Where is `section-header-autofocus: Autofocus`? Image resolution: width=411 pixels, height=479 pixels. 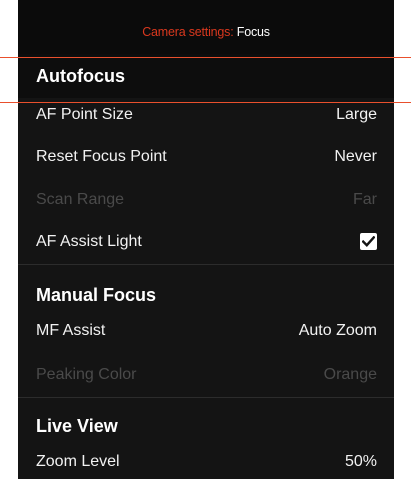 section-header-autofocus: Autofocus is located at coordinates (206, 76).